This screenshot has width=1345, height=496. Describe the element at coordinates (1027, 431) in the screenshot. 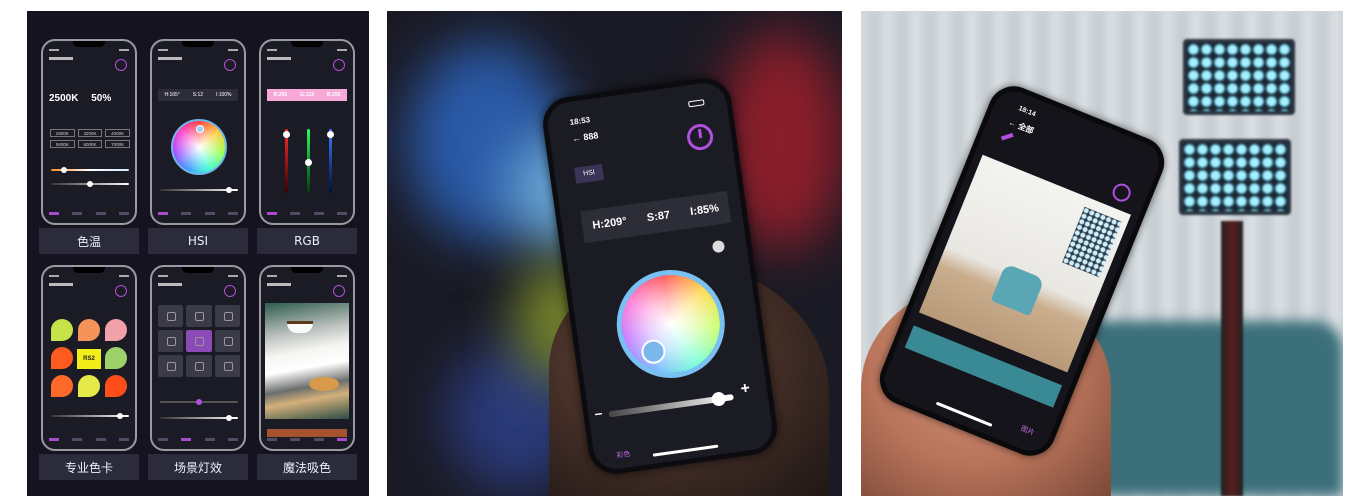

I see `nav-label: 图片` at that location.